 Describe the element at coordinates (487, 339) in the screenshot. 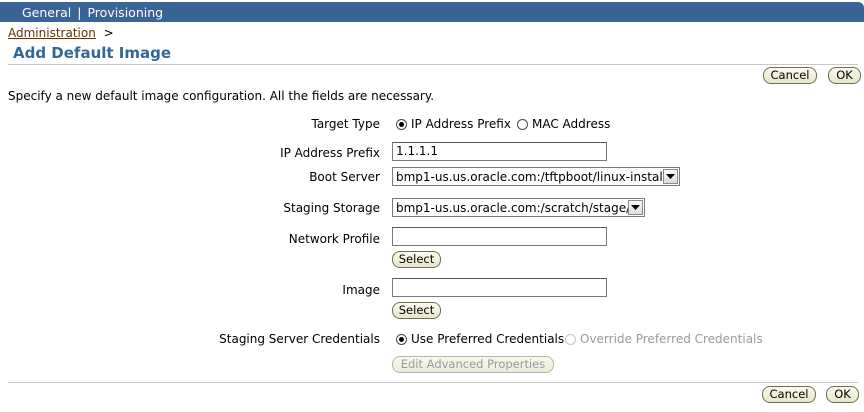

I see `radio-use-preferred-credentials-label: Use Preferred Credentials` at that location.